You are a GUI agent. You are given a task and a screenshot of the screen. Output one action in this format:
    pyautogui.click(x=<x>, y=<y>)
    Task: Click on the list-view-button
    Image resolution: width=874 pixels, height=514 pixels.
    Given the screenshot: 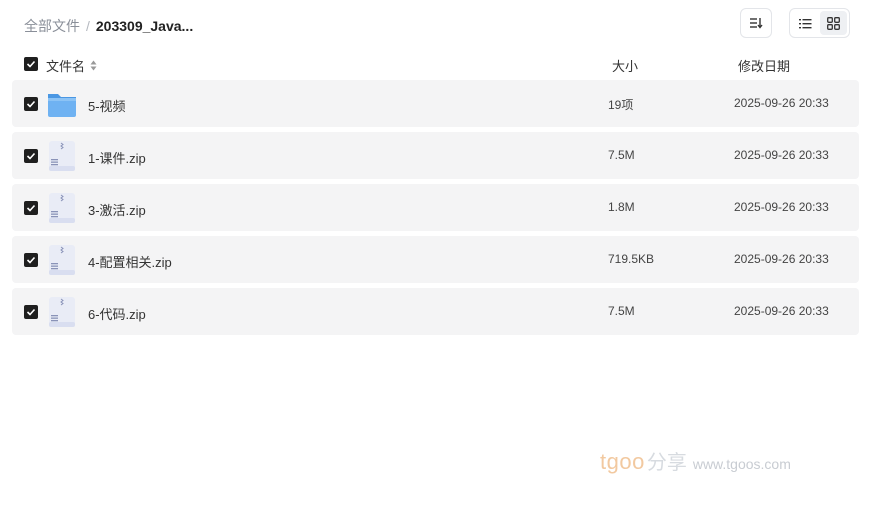 What is the action you would take?
    pyautogui.click(x=805, y=23)
    